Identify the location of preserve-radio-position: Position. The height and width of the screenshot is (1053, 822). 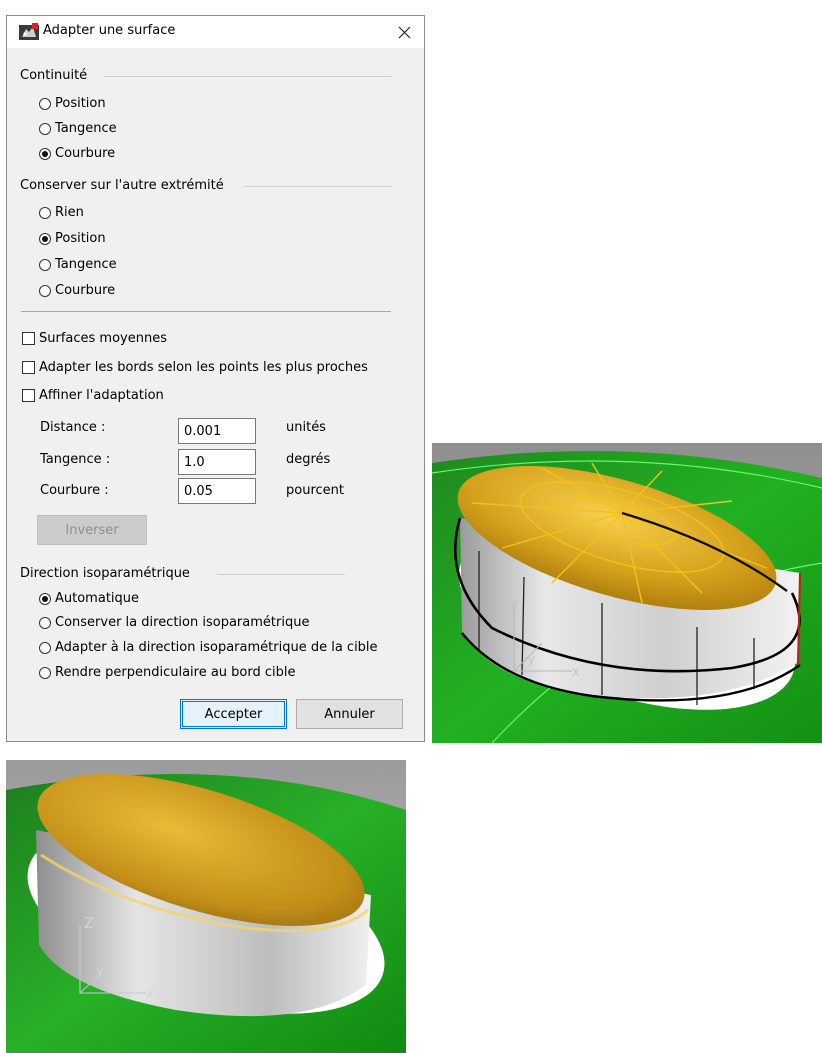
(72, 238).